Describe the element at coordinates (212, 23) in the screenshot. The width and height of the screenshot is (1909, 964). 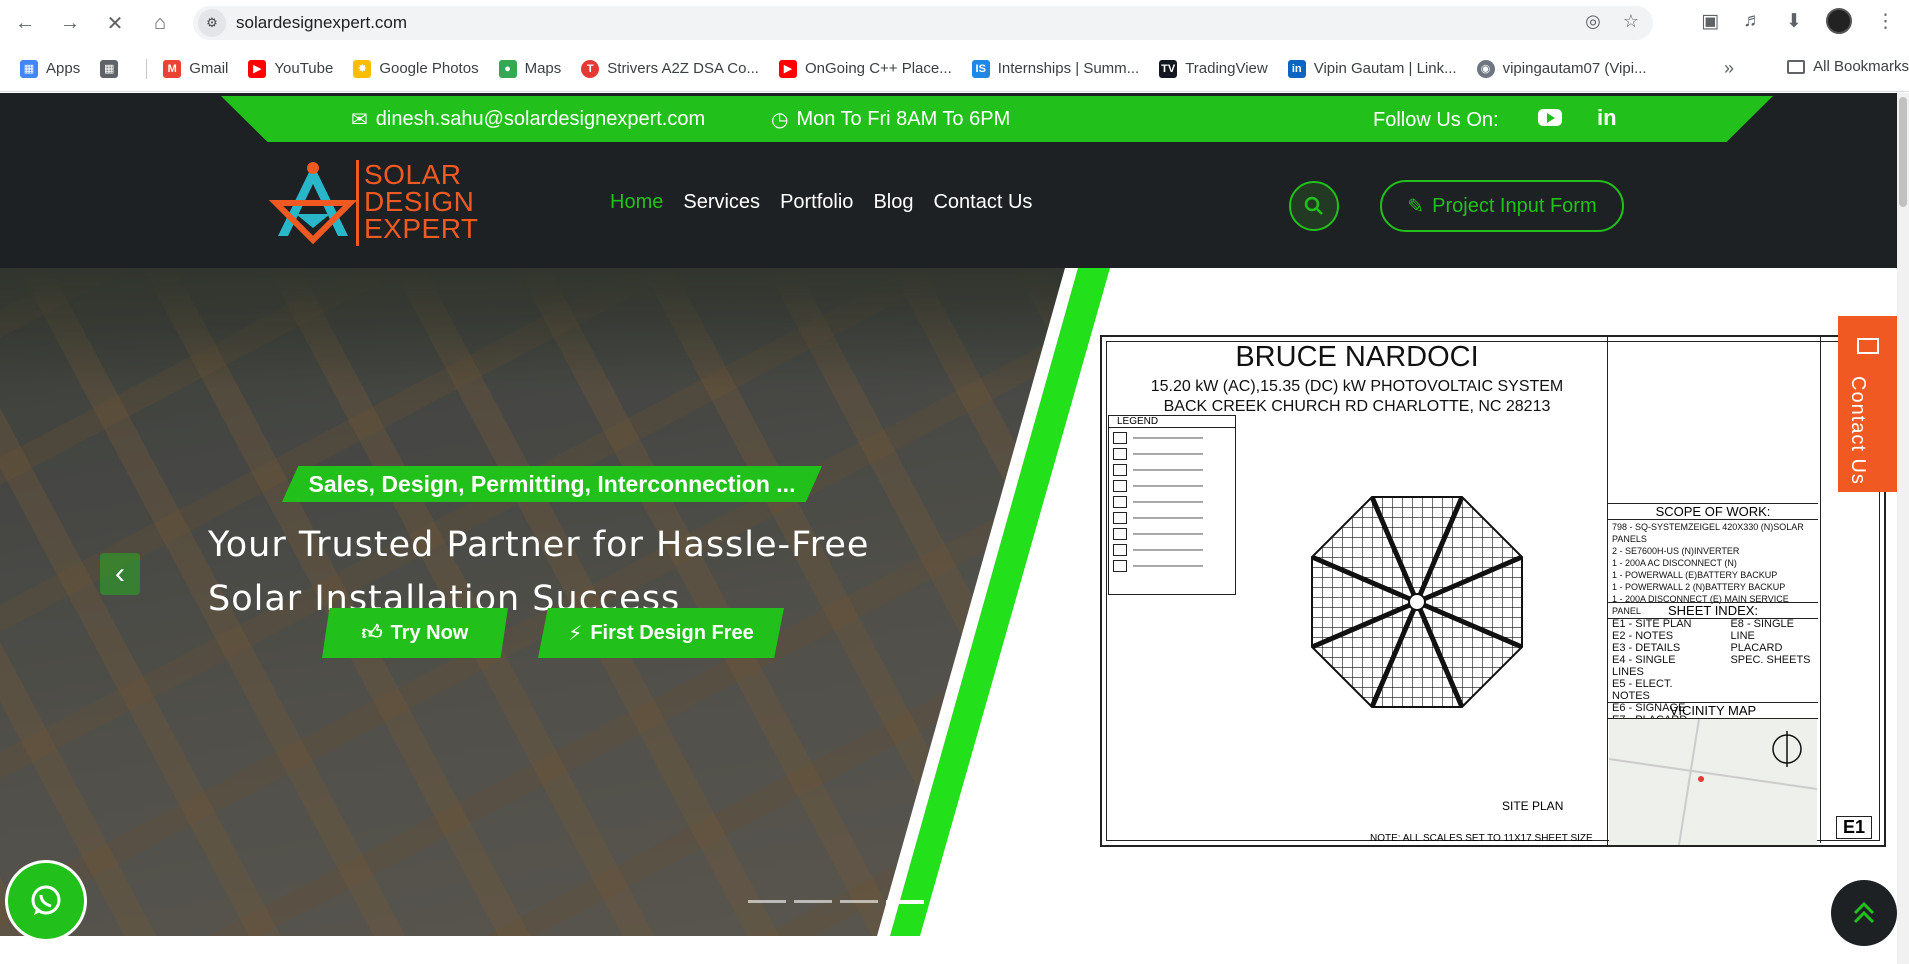
I see `site-info-icon: ⚙` at that location.